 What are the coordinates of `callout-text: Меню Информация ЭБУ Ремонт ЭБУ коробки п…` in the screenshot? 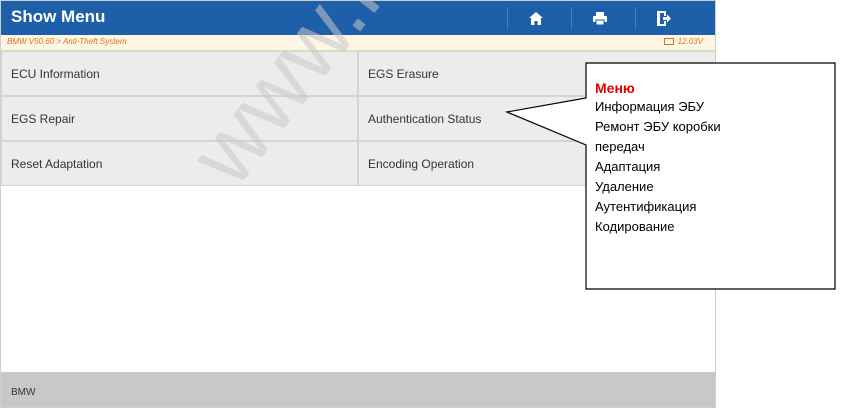 It's located at (715, 158).